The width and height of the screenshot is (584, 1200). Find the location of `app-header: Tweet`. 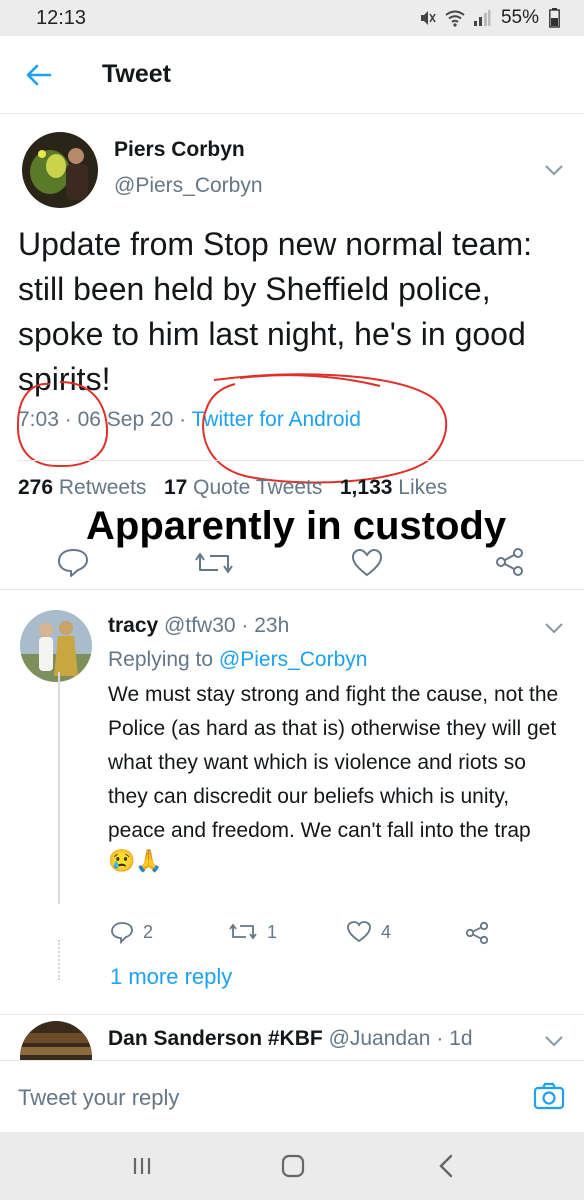

app-header: Tweet is located at coordinates (292, 75).